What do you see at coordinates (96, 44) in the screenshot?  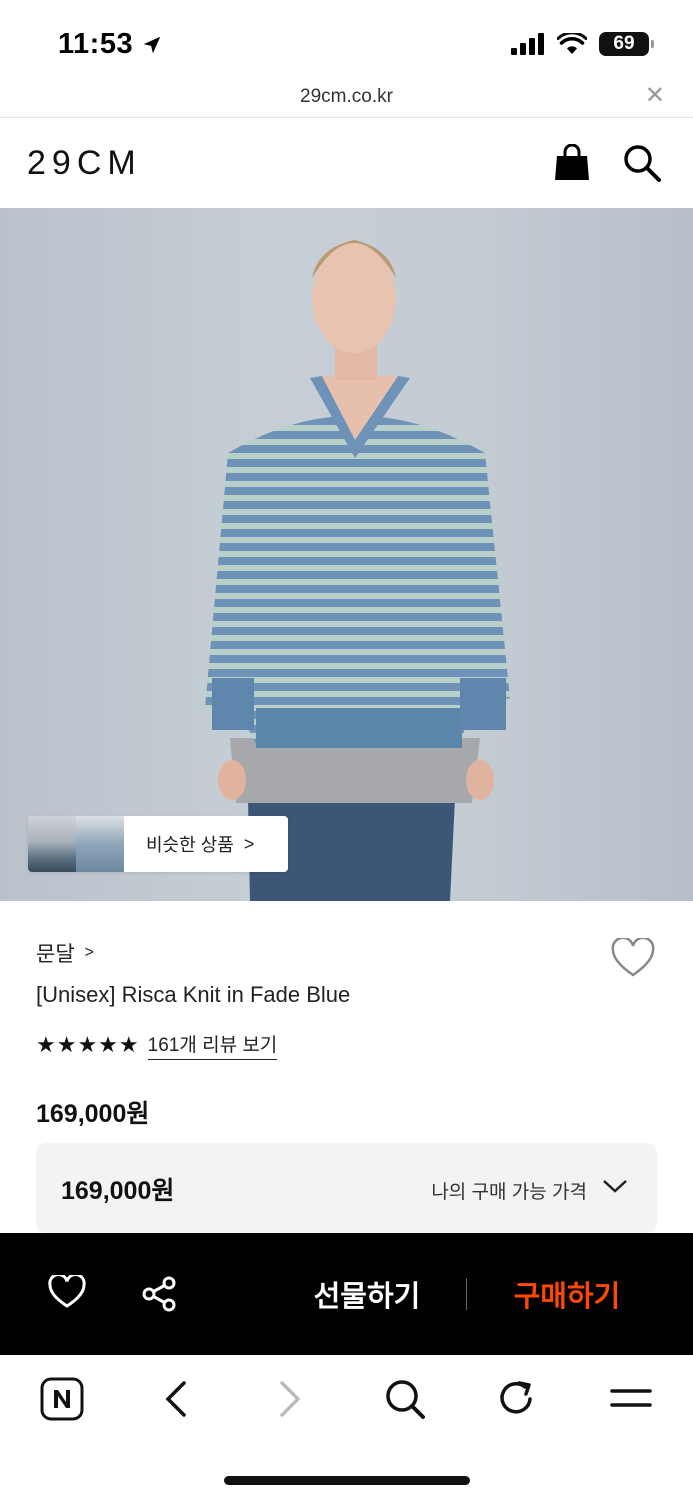 I see `status-time-text: 11:53` at bounding box center [96, 44].